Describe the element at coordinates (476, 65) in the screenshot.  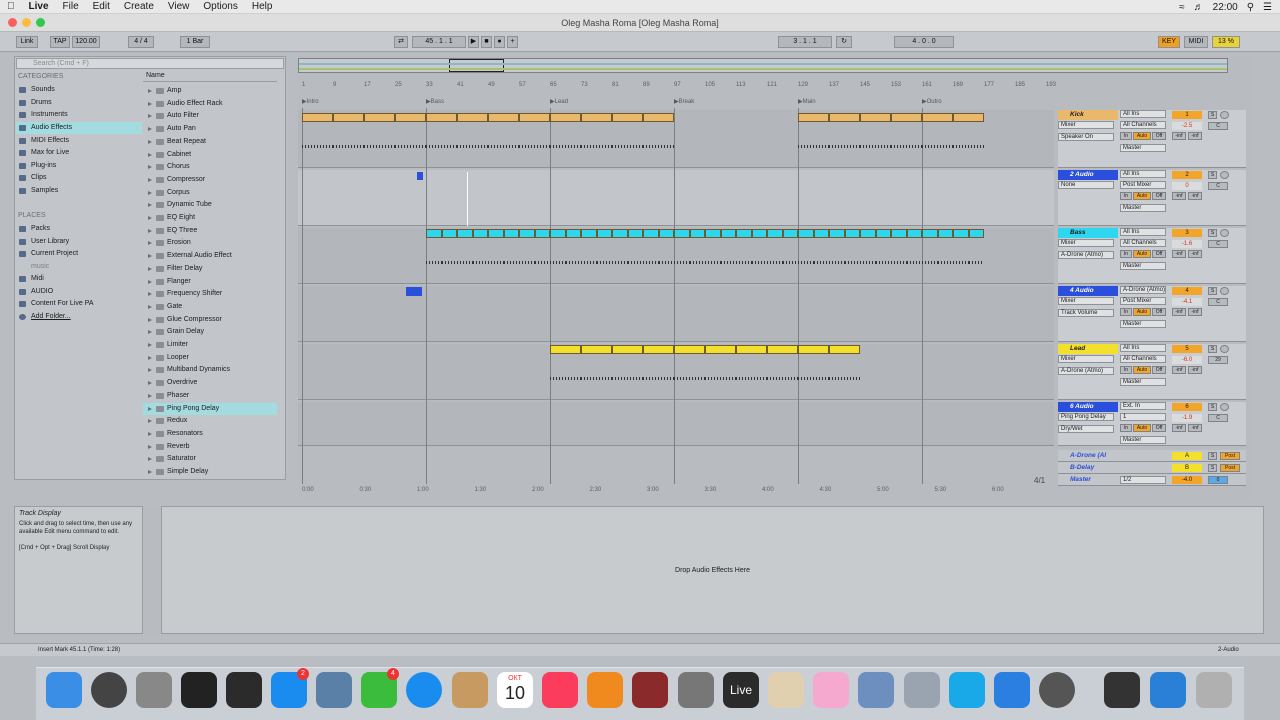
I see `overview-viewport` at that location.